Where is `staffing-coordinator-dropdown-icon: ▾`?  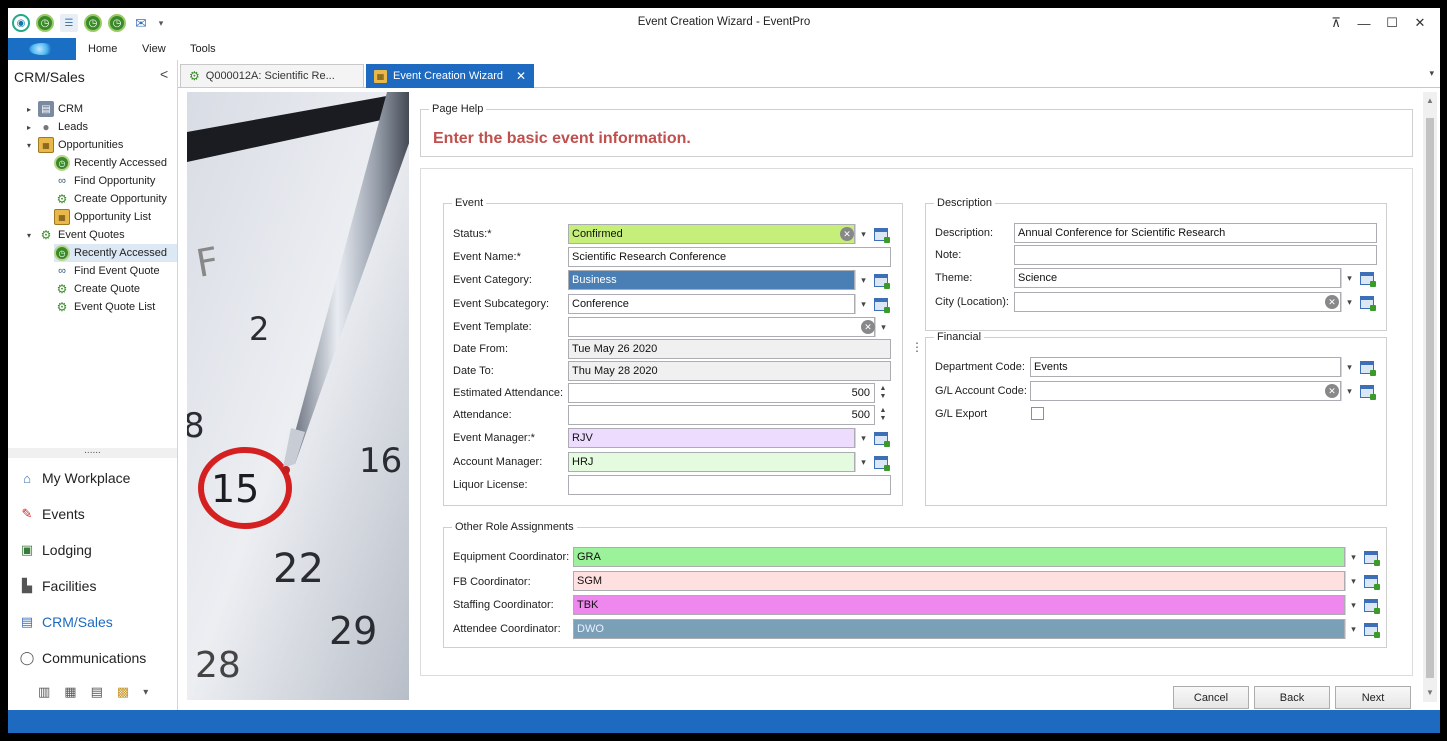
staffing-coordinator-dropdown-icon: ▾ is located at coordinates (1353, 605).